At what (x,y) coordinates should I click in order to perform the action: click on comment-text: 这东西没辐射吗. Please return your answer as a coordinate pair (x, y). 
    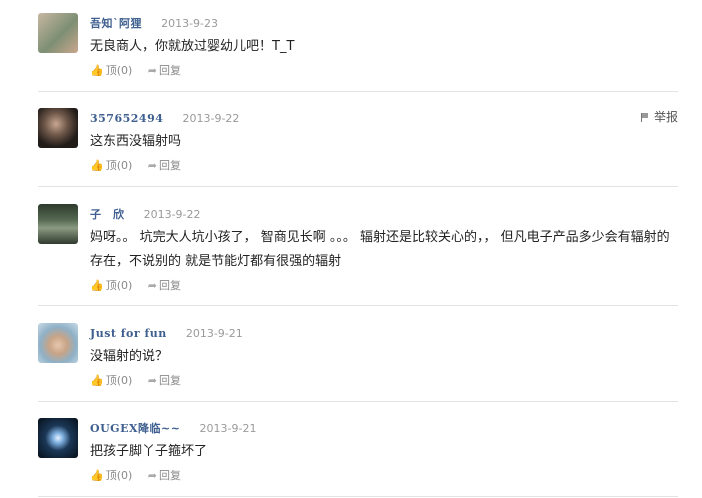
    Looking at the image, I should click on (136, 141).